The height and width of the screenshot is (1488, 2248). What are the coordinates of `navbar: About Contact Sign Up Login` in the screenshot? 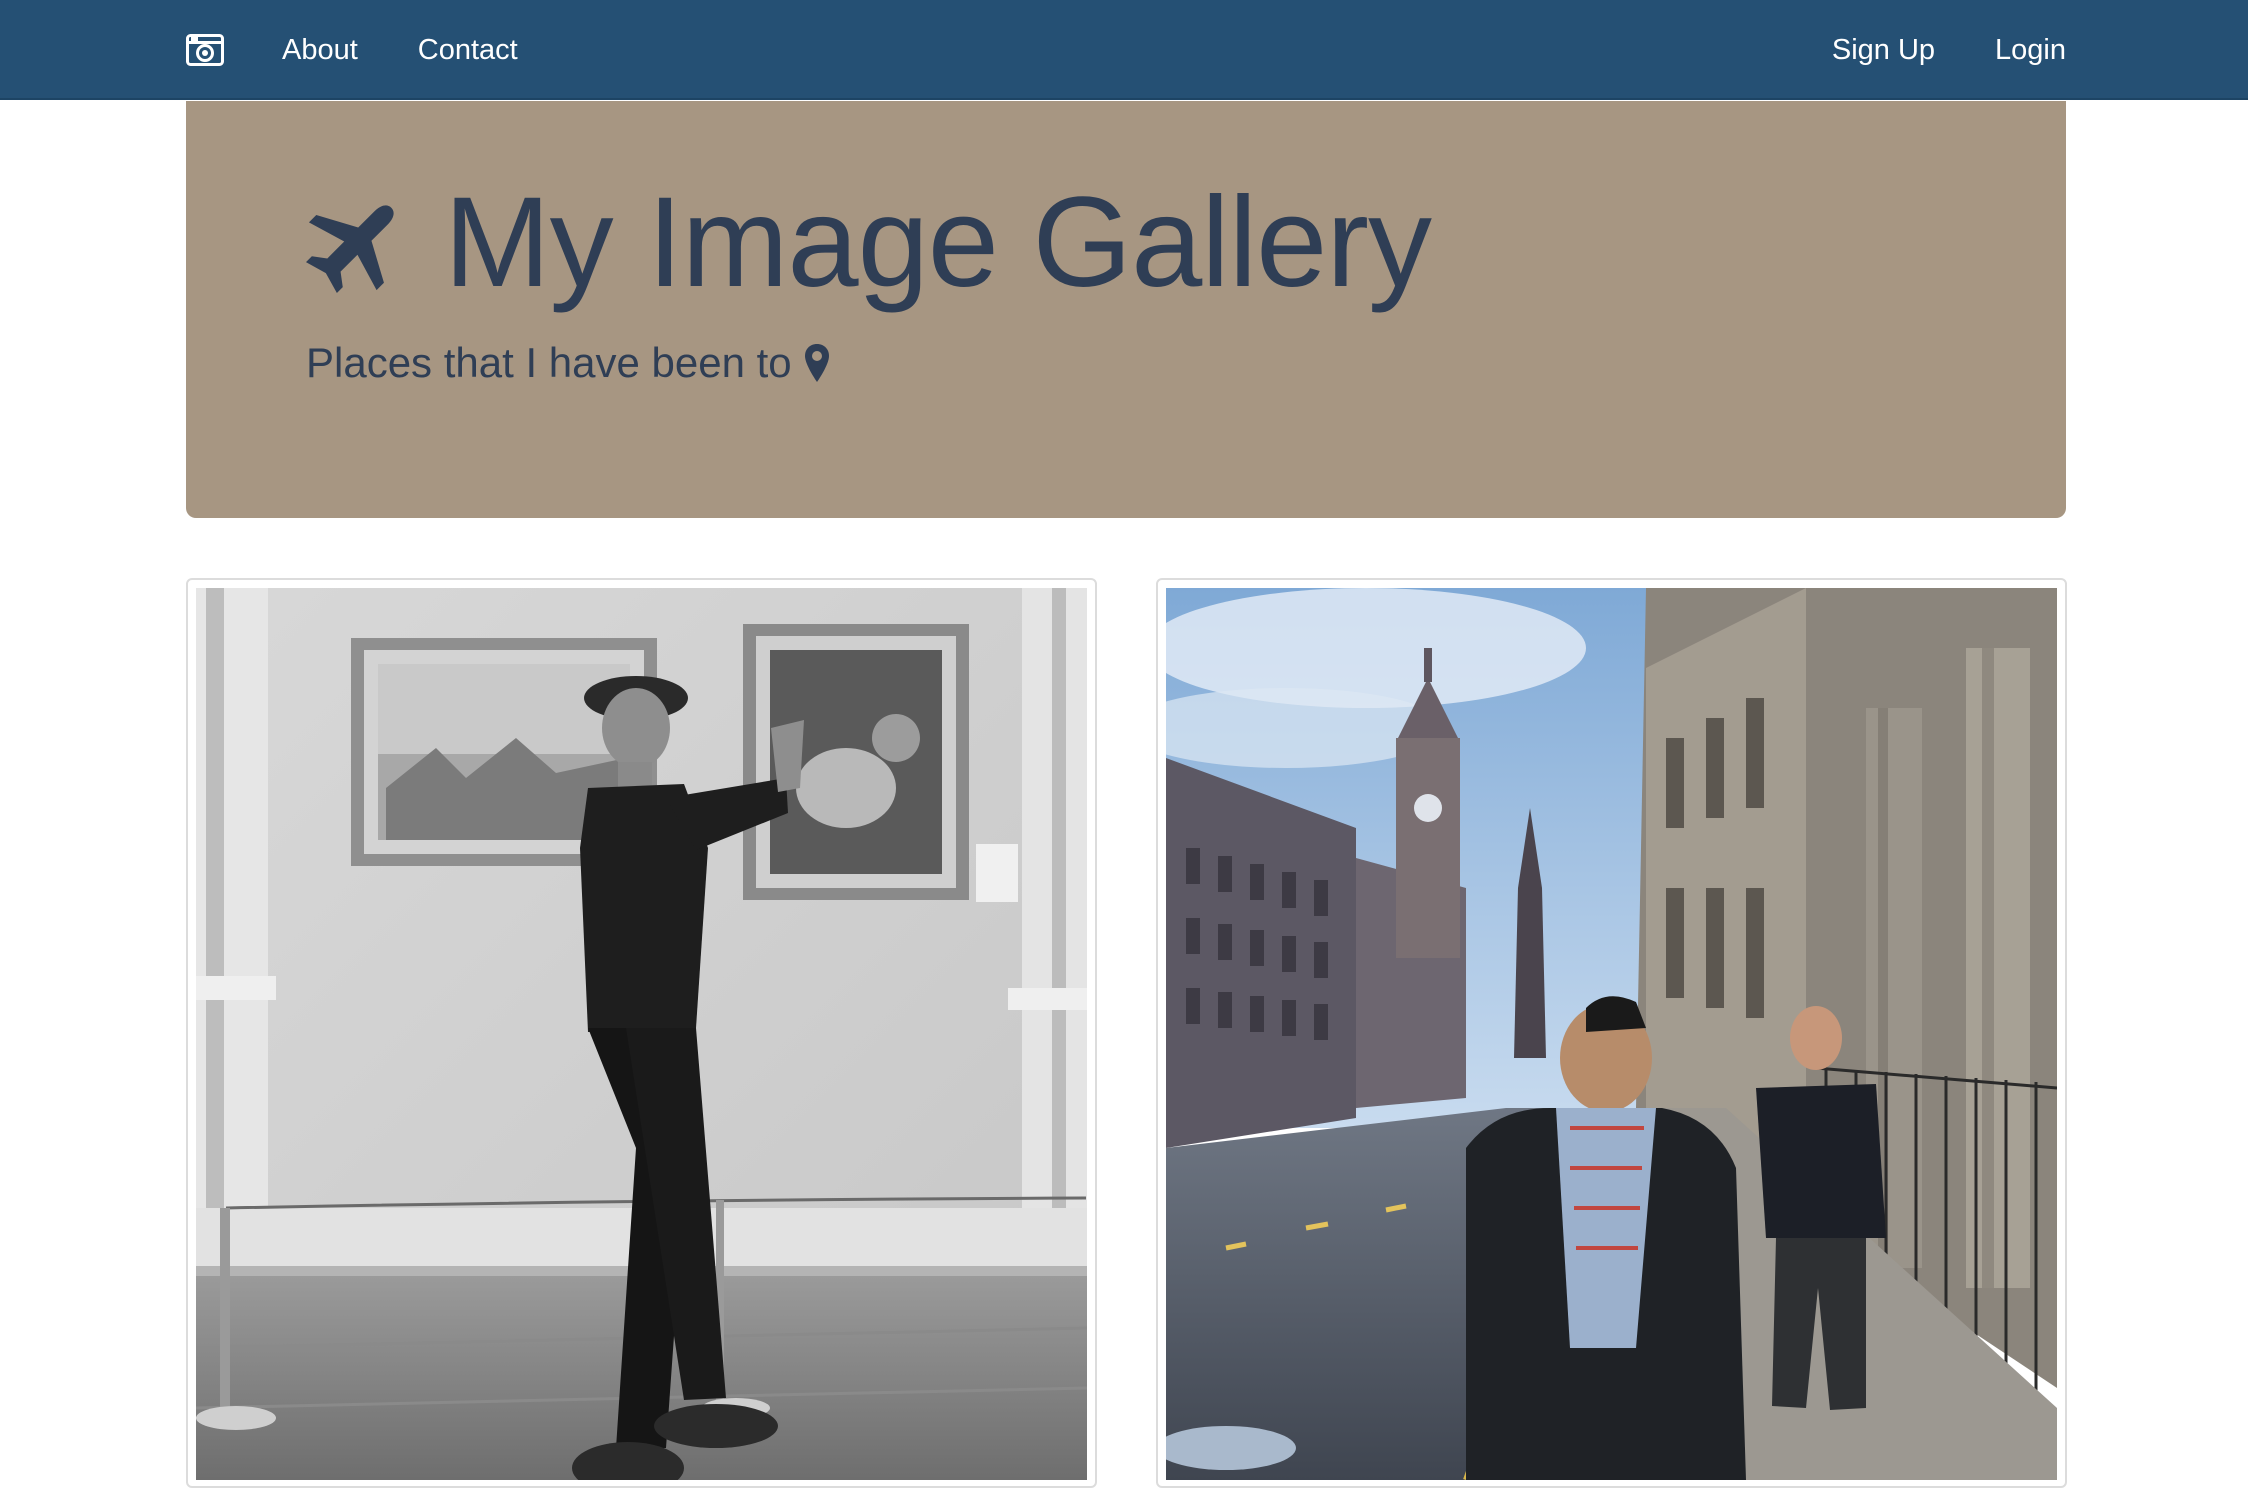 It's located at (1124, 50).